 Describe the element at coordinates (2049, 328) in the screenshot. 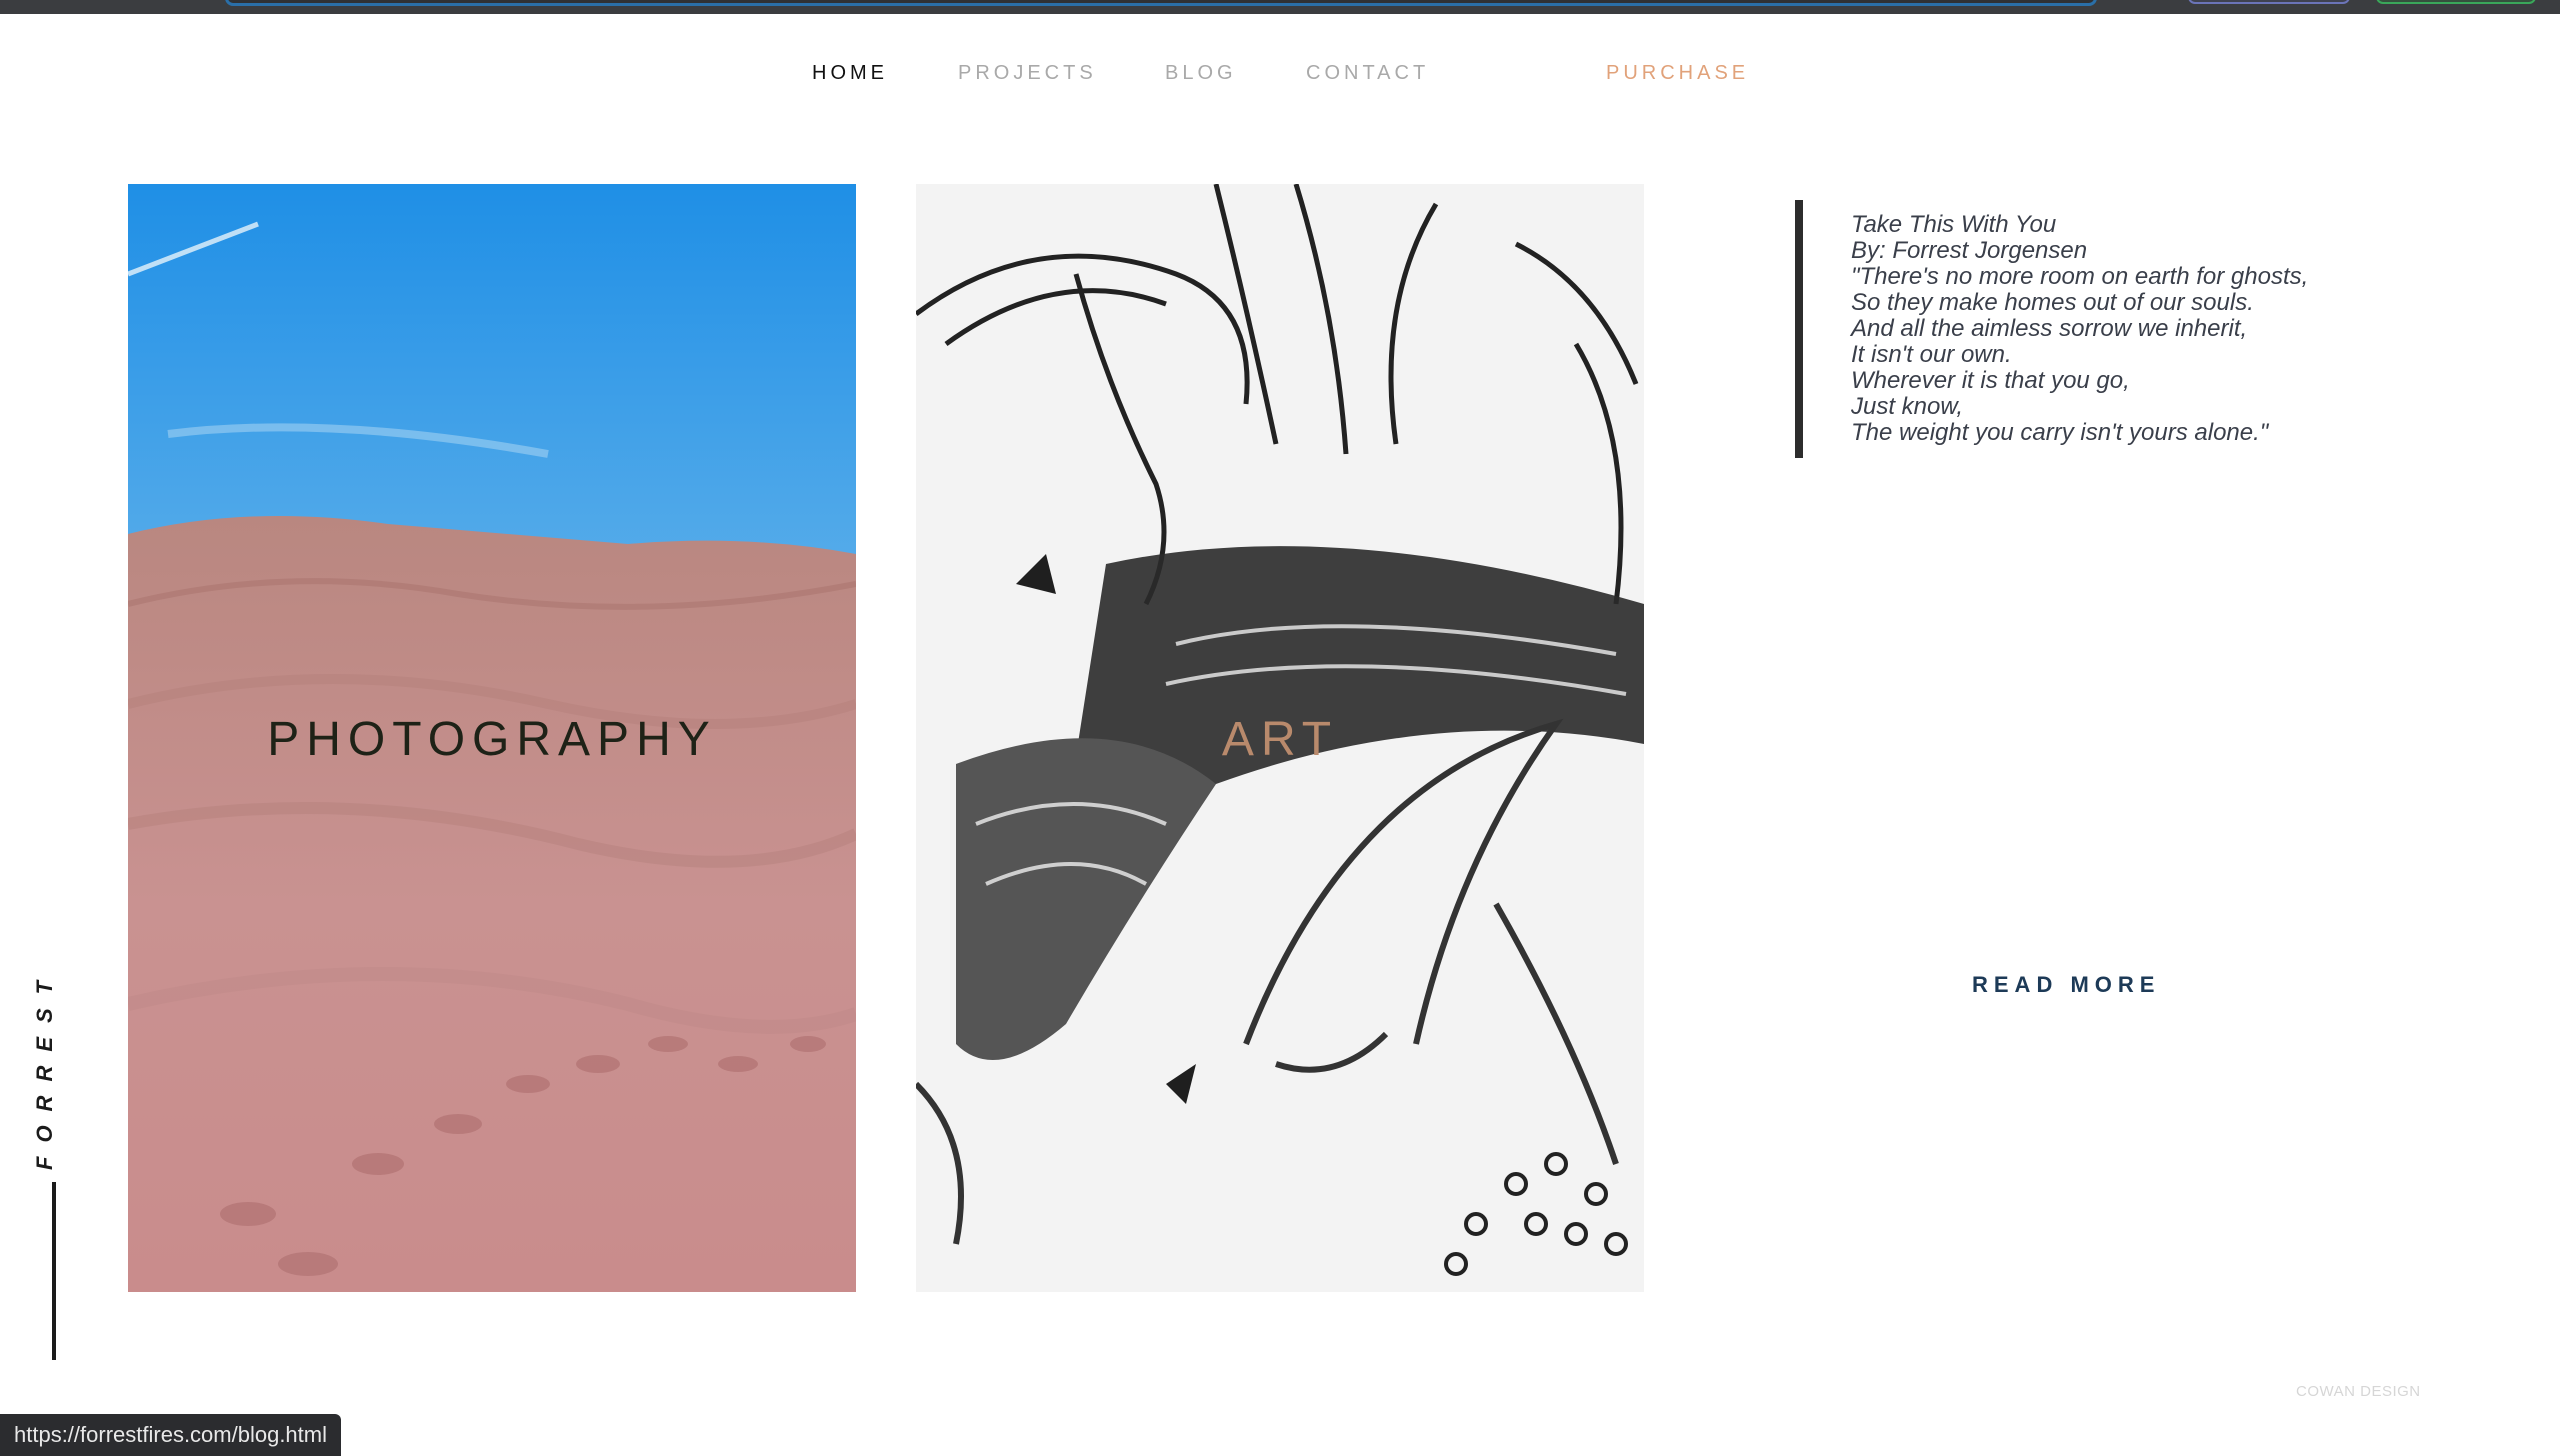

I see `poem-line: And all the aimless sorrow we inherit,` at that location.